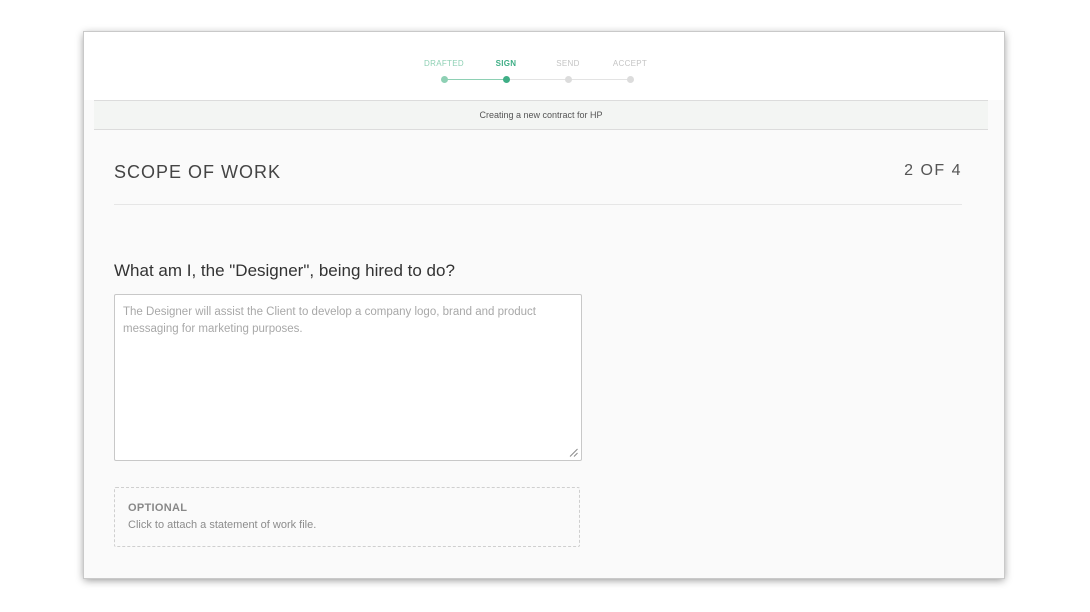  I want to click on step-accept: ACCEPT, so click(630, 64).